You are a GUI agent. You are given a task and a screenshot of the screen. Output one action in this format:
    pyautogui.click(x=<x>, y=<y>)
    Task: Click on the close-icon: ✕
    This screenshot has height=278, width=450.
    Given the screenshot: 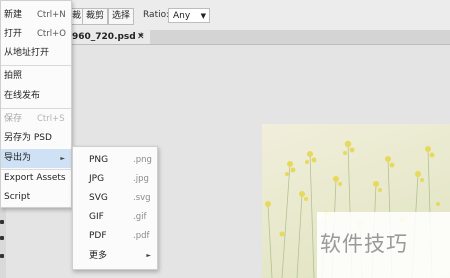 What is the action you would take?
    pyautogui.click(x=141, y=37)
    